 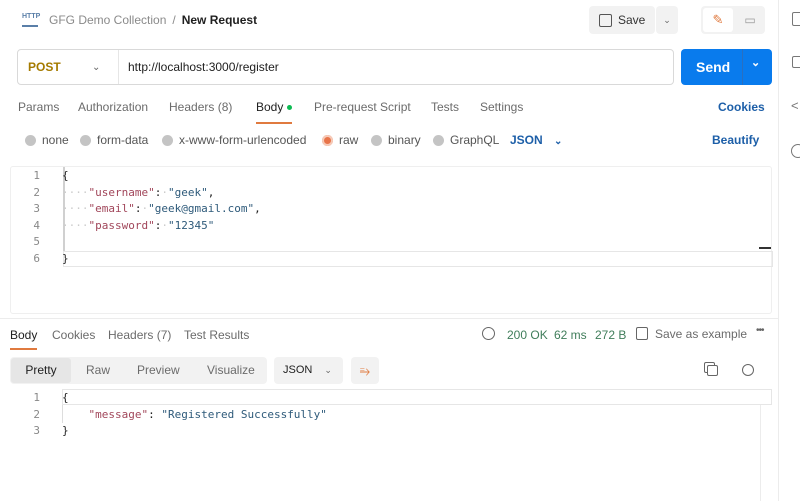 I want to click on view-visualize: Visualize, so click(x=231, y=370).